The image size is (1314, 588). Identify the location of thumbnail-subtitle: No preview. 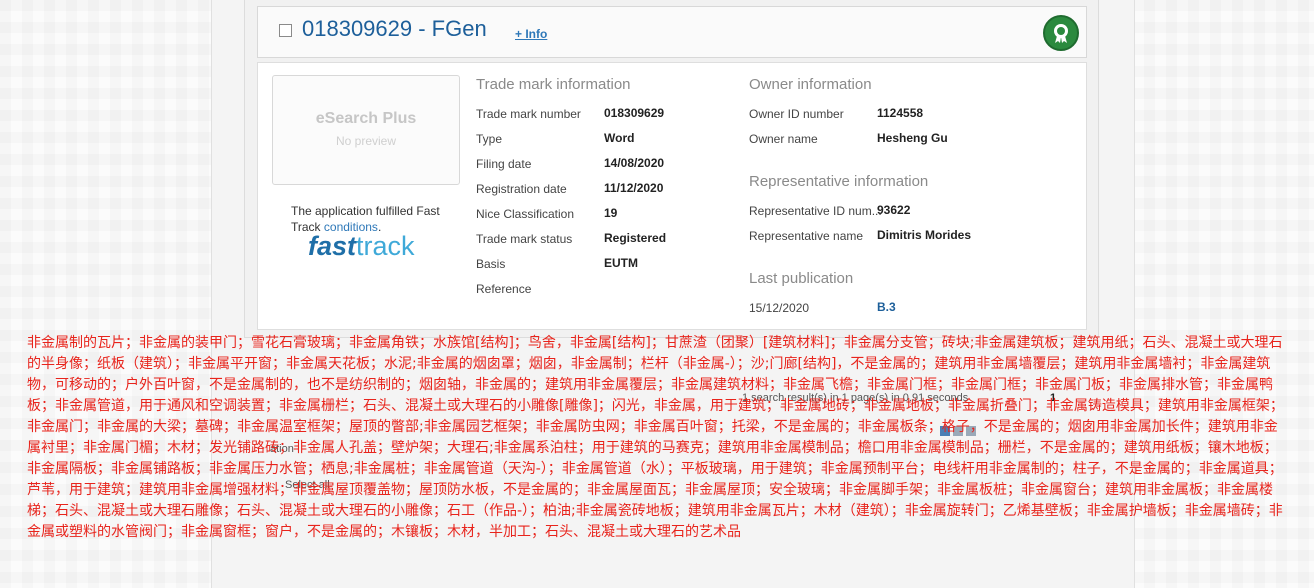
(366, 141).